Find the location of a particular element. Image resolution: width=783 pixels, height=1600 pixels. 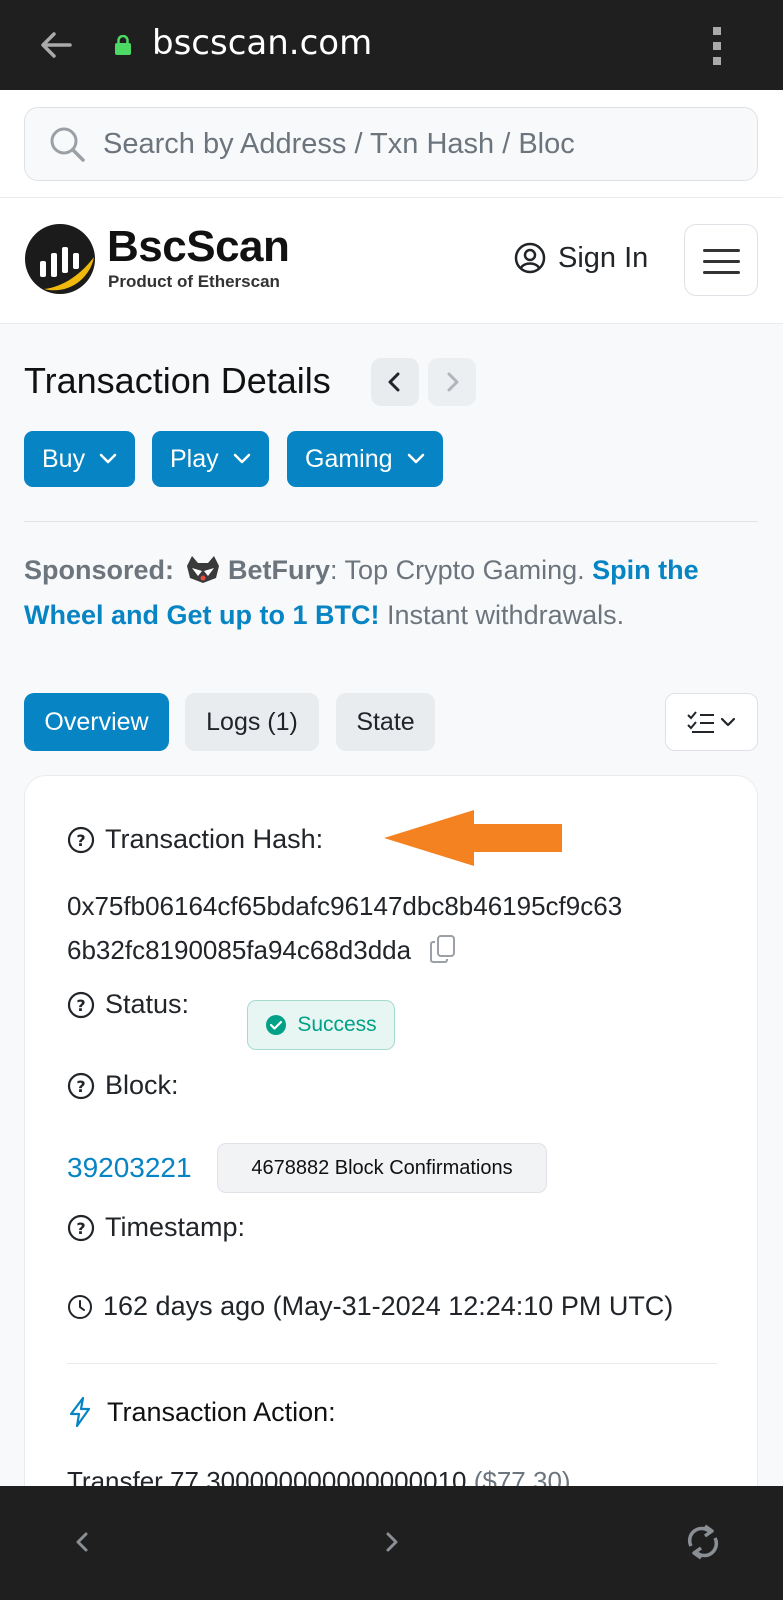

search-box is located at coordinates (391, 144).